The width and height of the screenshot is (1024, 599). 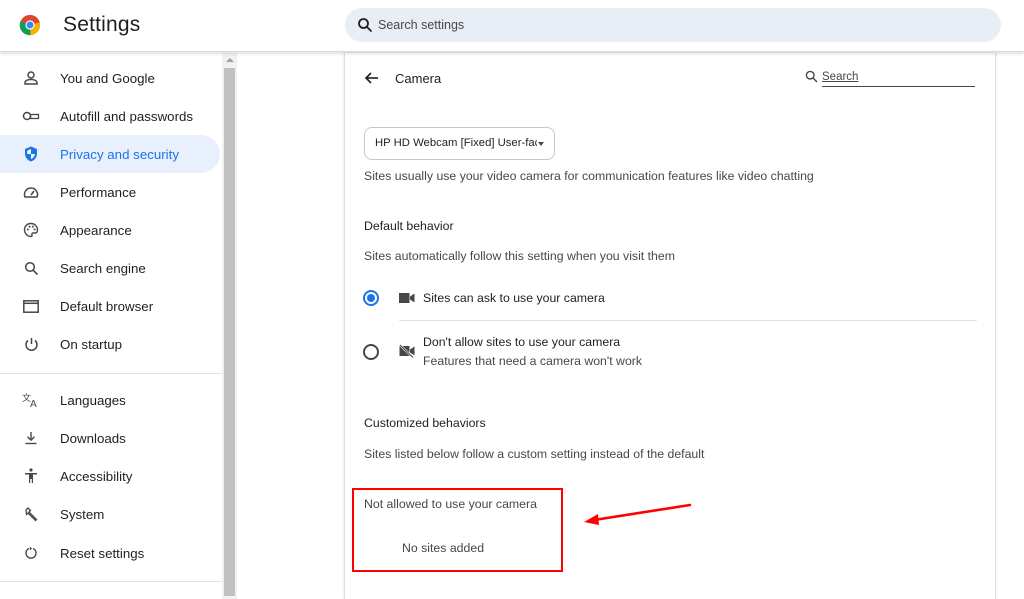 I want to click on power-icon, so click(x=31, y=344).